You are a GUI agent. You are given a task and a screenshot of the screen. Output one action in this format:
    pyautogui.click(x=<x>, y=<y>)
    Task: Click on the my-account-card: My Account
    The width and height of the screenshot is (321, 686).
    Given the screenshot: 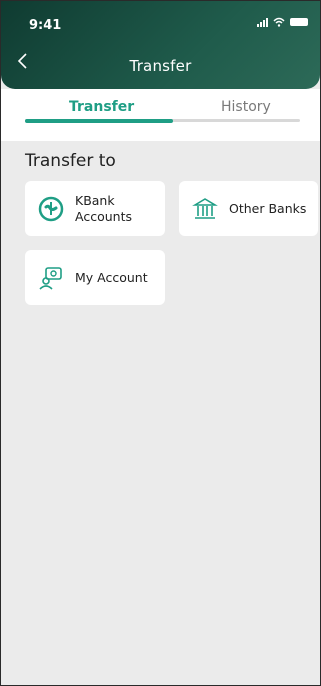 What is the action you would take?
    pyautogui.click(x=95, y=277)
    